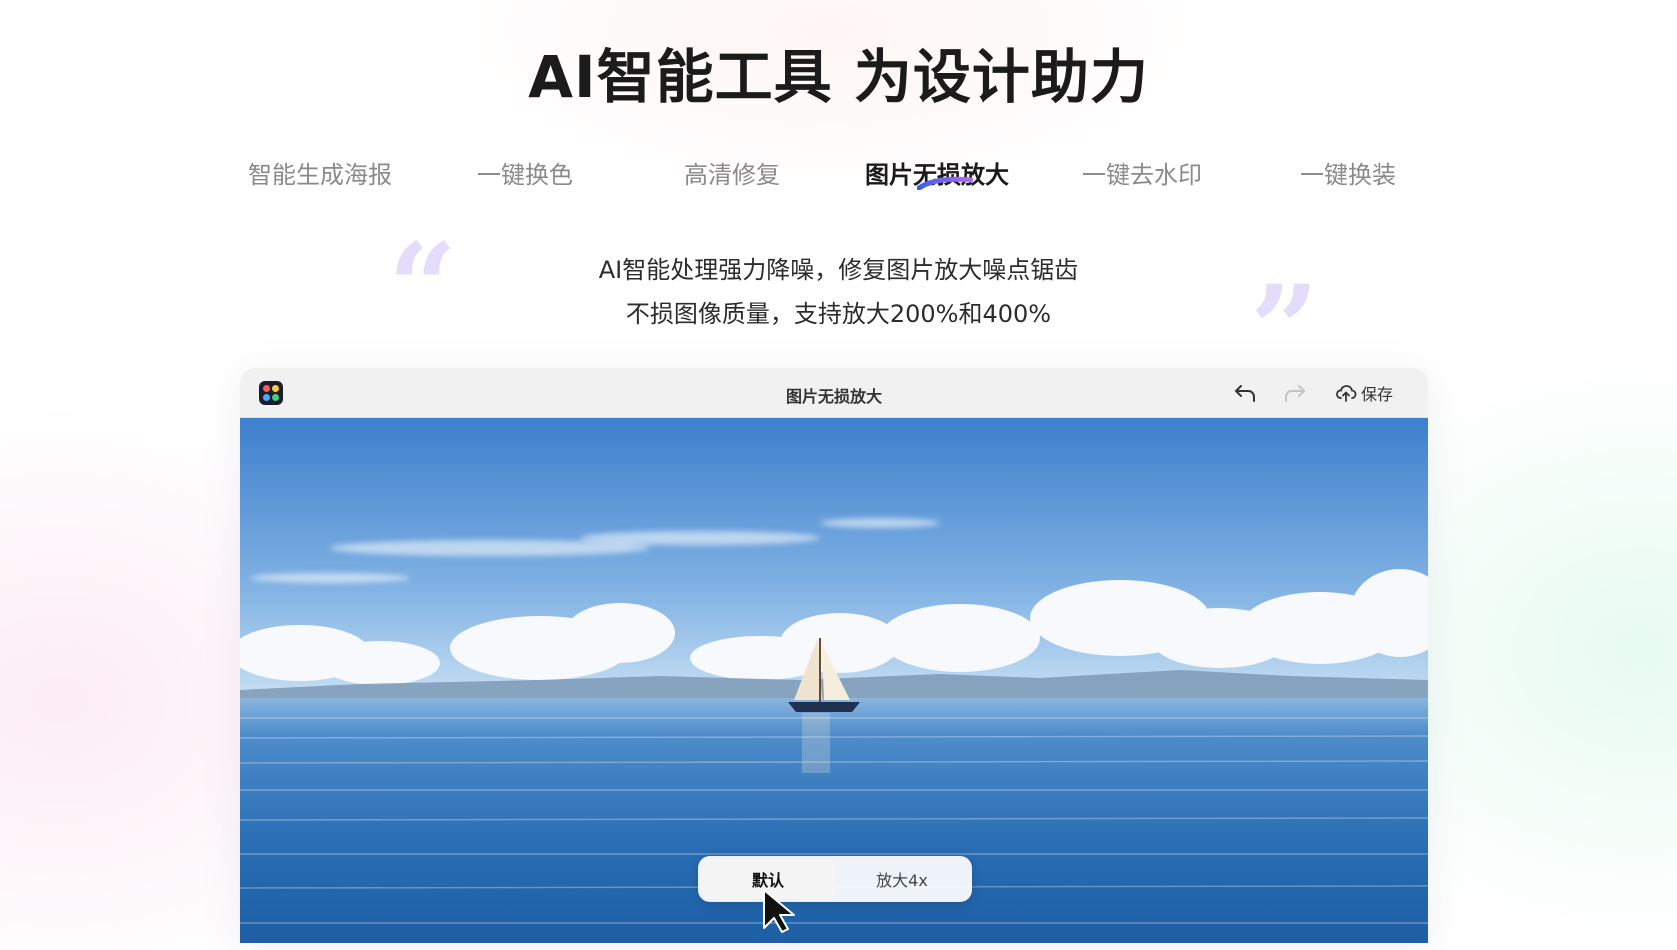 This screenshot has width=1677, height=950. I want to click on description-line-2: 不损图像质量，支持放大200%和400%, so click(838, 314).